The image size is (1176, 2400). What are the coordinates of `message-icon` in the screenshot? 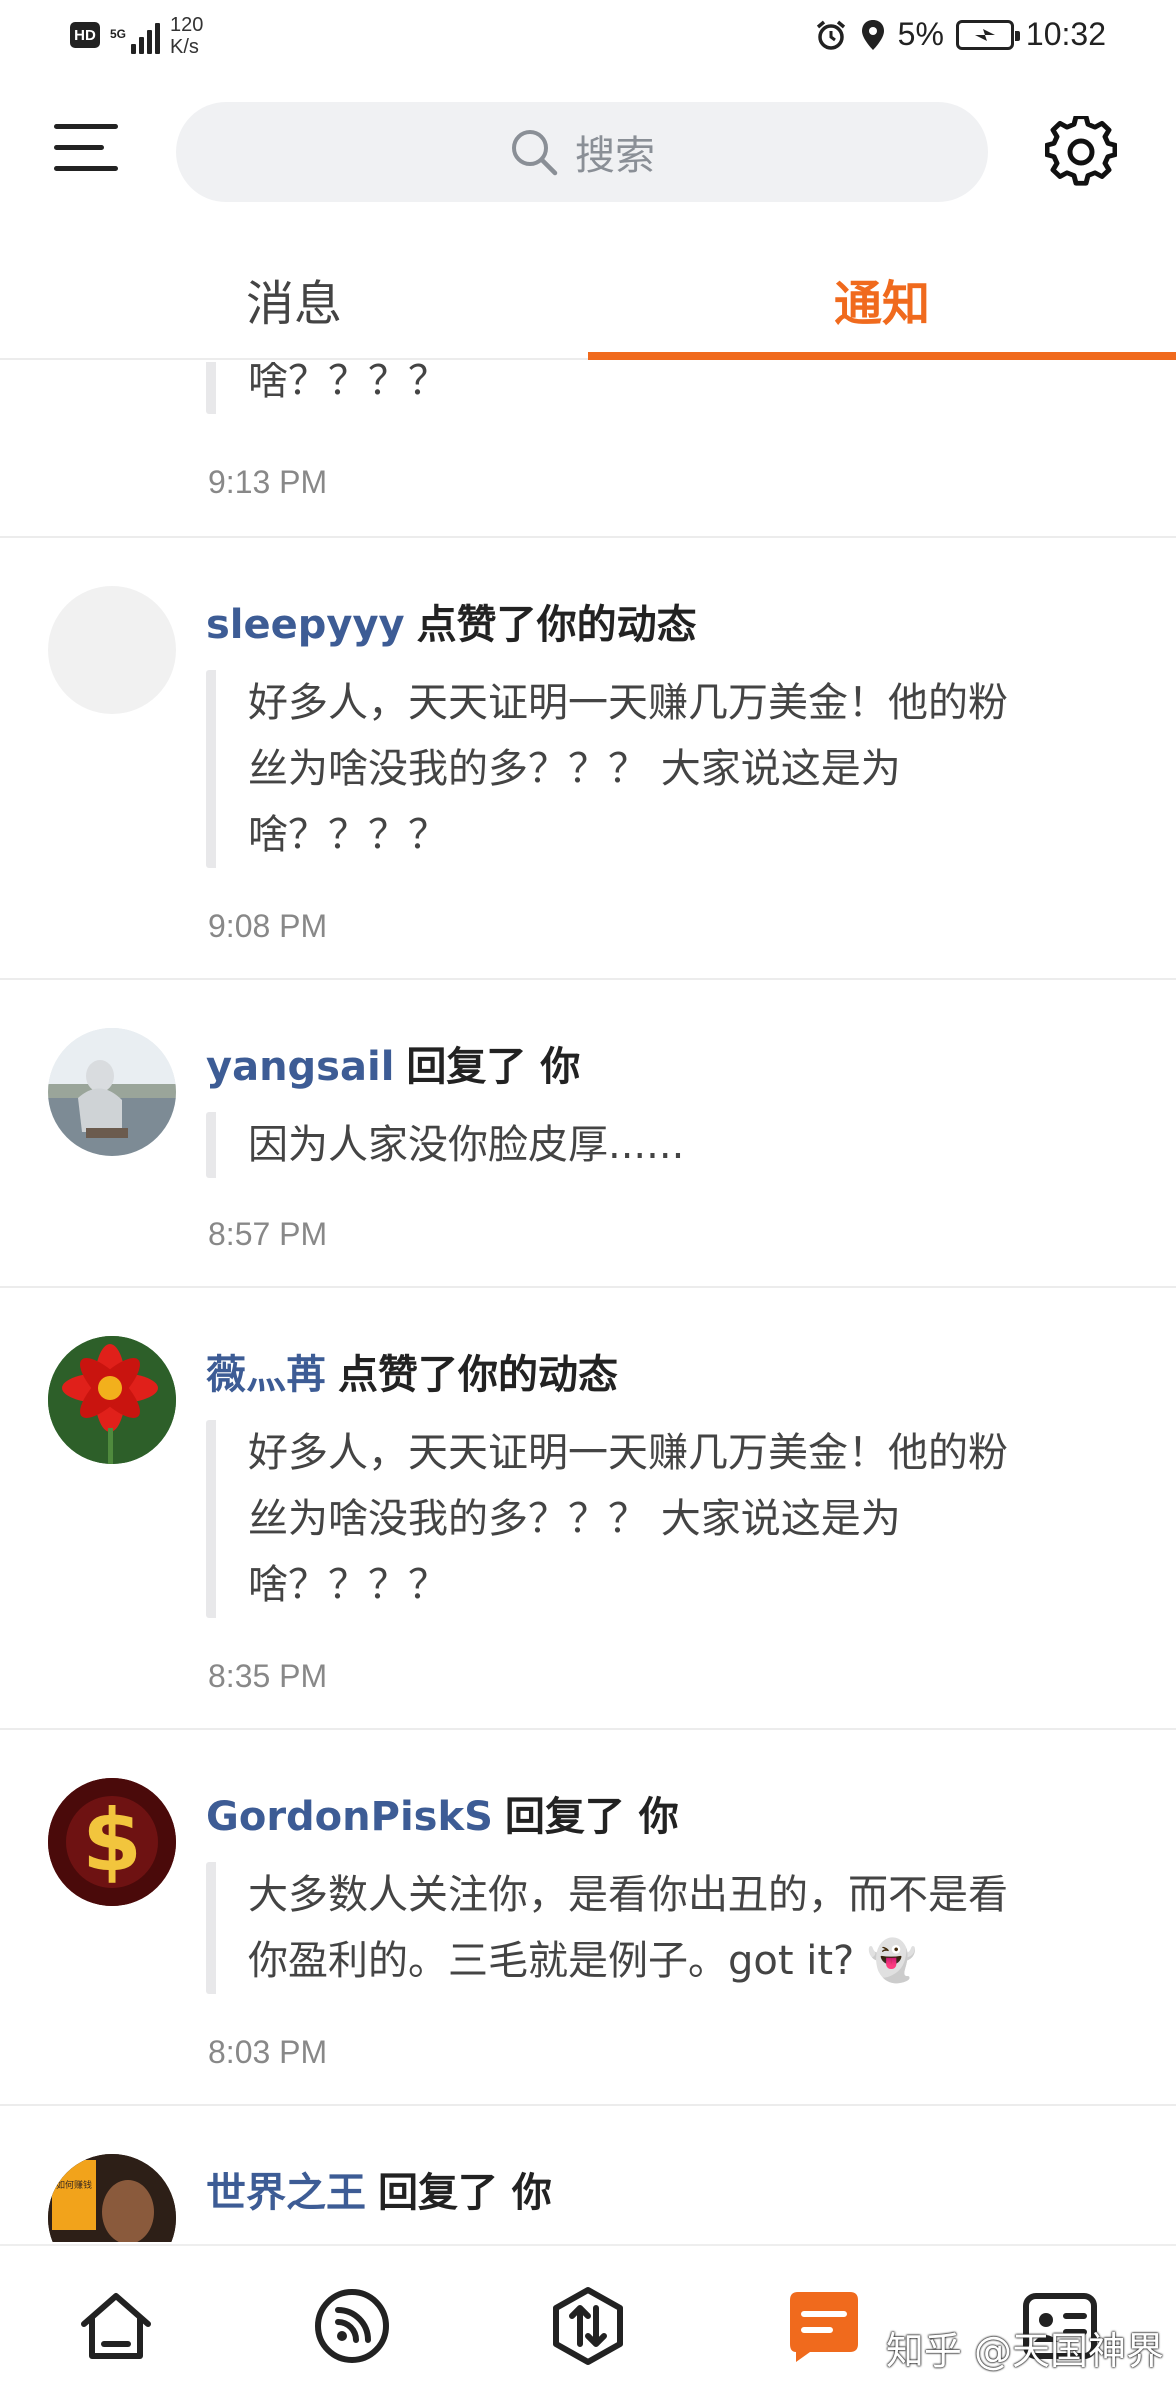 It's located at (824, 2326).